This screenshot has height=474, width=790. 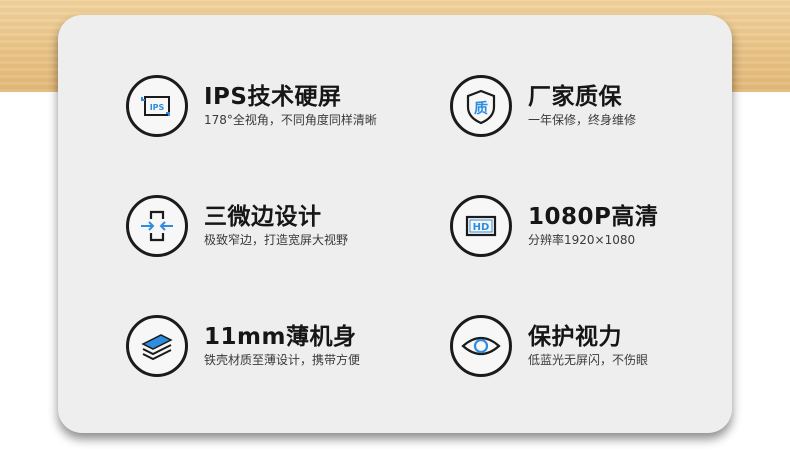 What do you see at coordinates (575, 97) in the screenshot?
I see `feature-title: 厂家质保` at bounding box center [575, 97].